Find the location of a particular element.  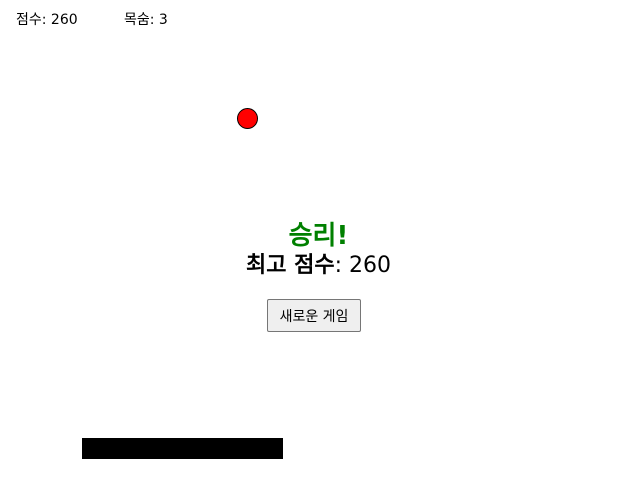

paddle is located at coordinates (182, 448).